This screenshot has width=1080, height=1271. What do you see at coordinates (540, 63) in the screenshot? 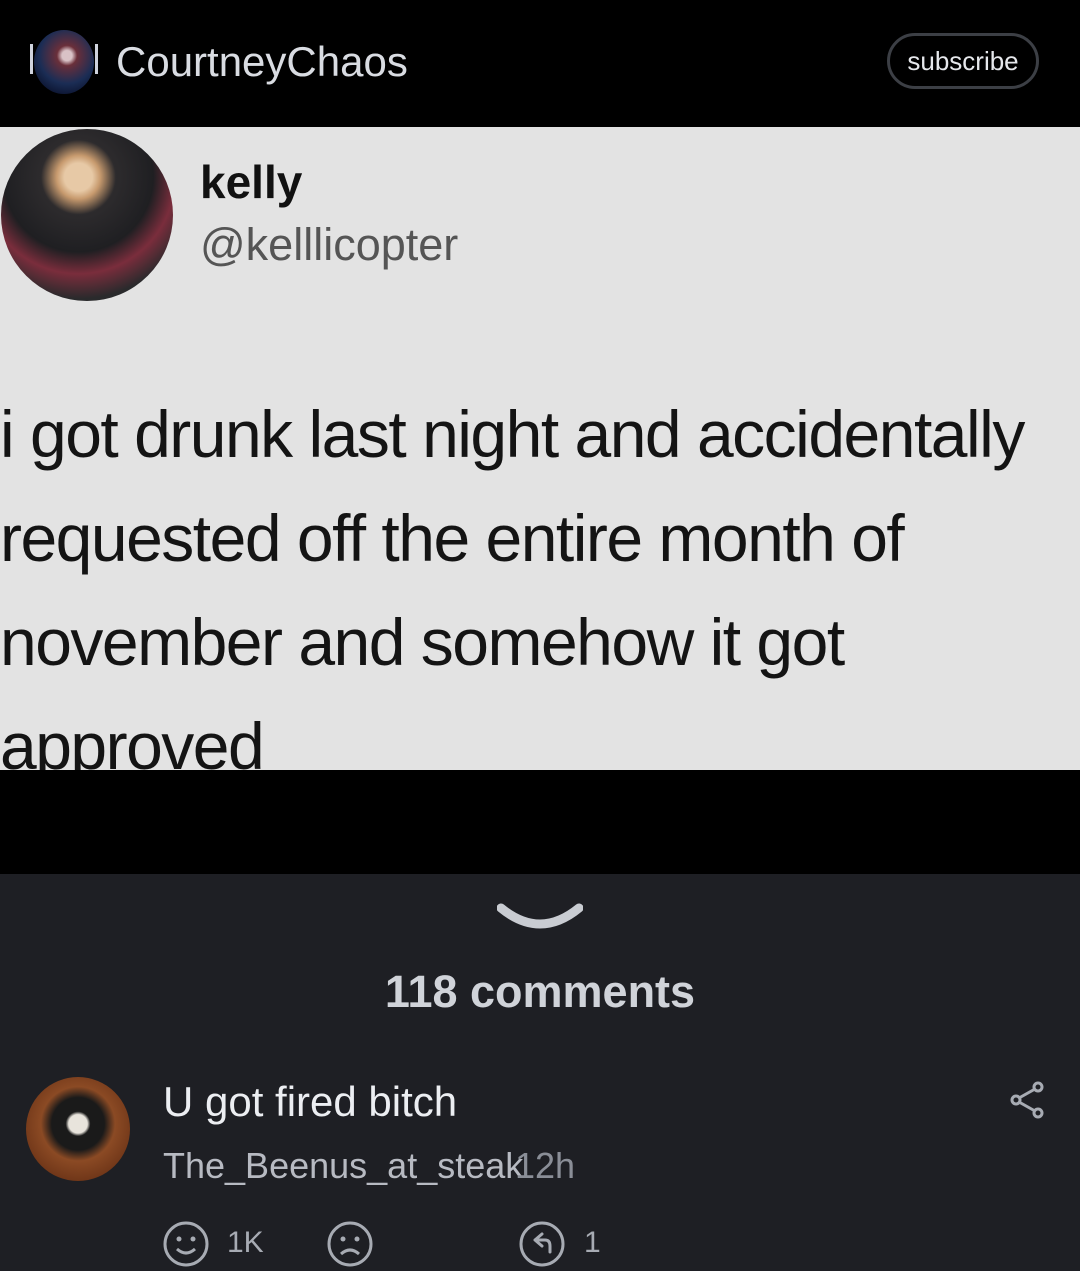
I see `post-header: CourtneyChaos subscribe` at bounding box center [540, 63].